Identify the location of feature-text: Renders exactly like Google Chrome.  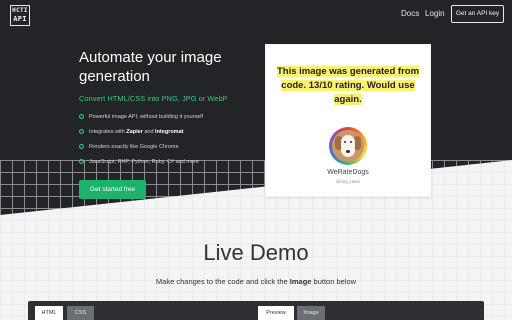
(134, 147).